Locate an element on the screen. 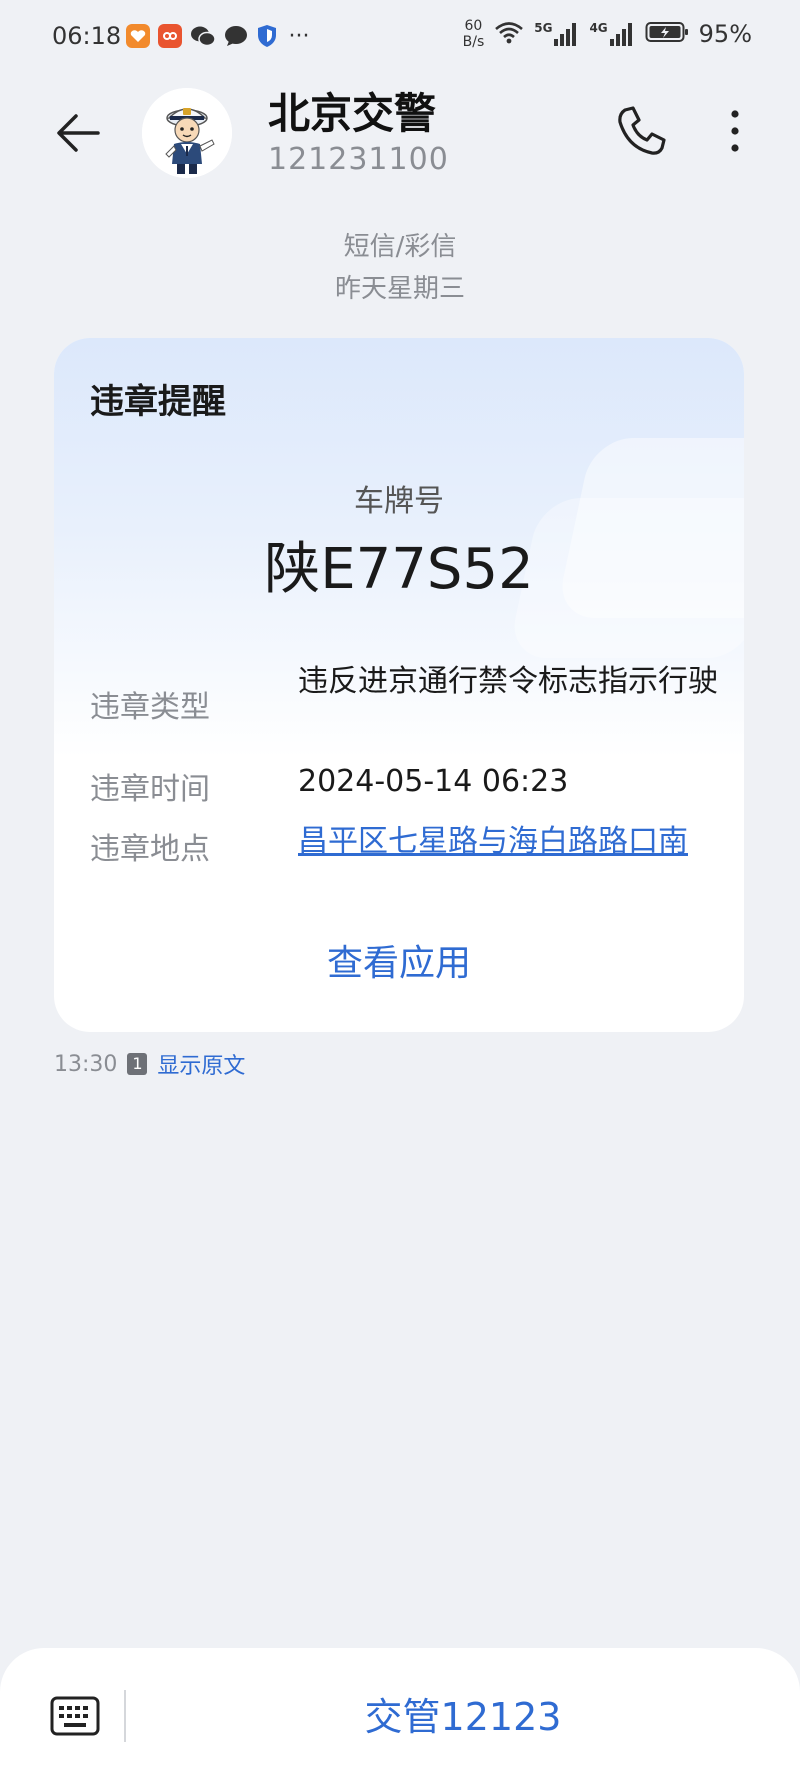 This screenshot has width=800, height=1778. meituan-icon is located at coordinates (170, 36).